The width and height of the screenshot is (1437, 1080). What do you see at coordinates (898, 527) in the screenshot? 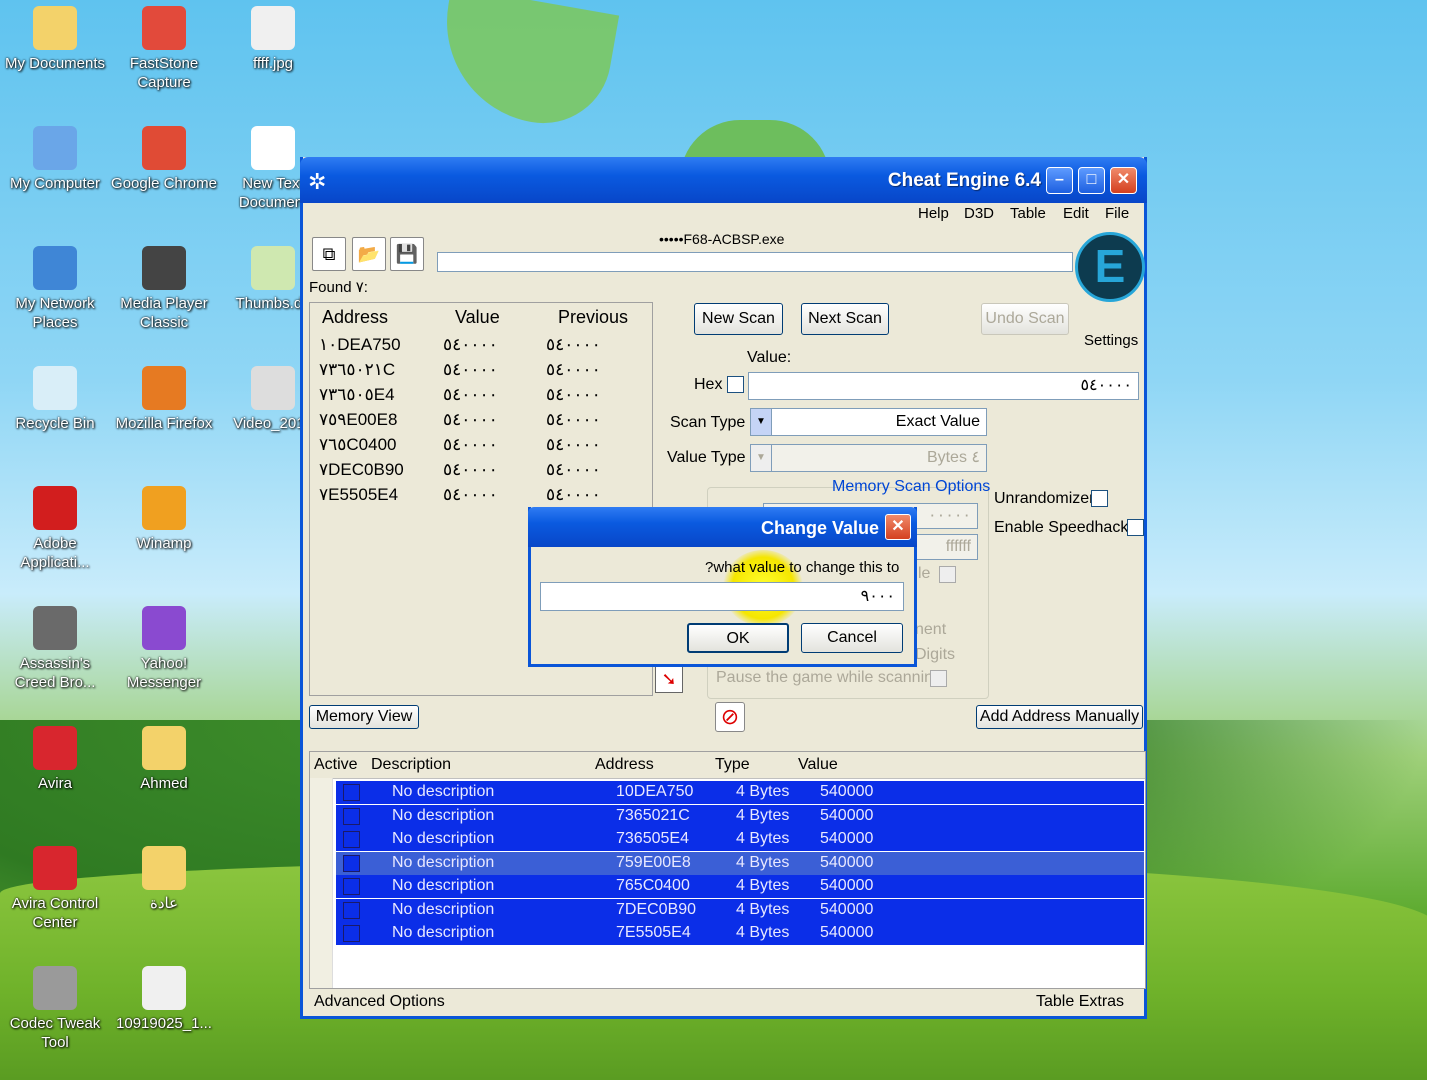
I see `close-icon: ✕` at bounding box center [898, 527].